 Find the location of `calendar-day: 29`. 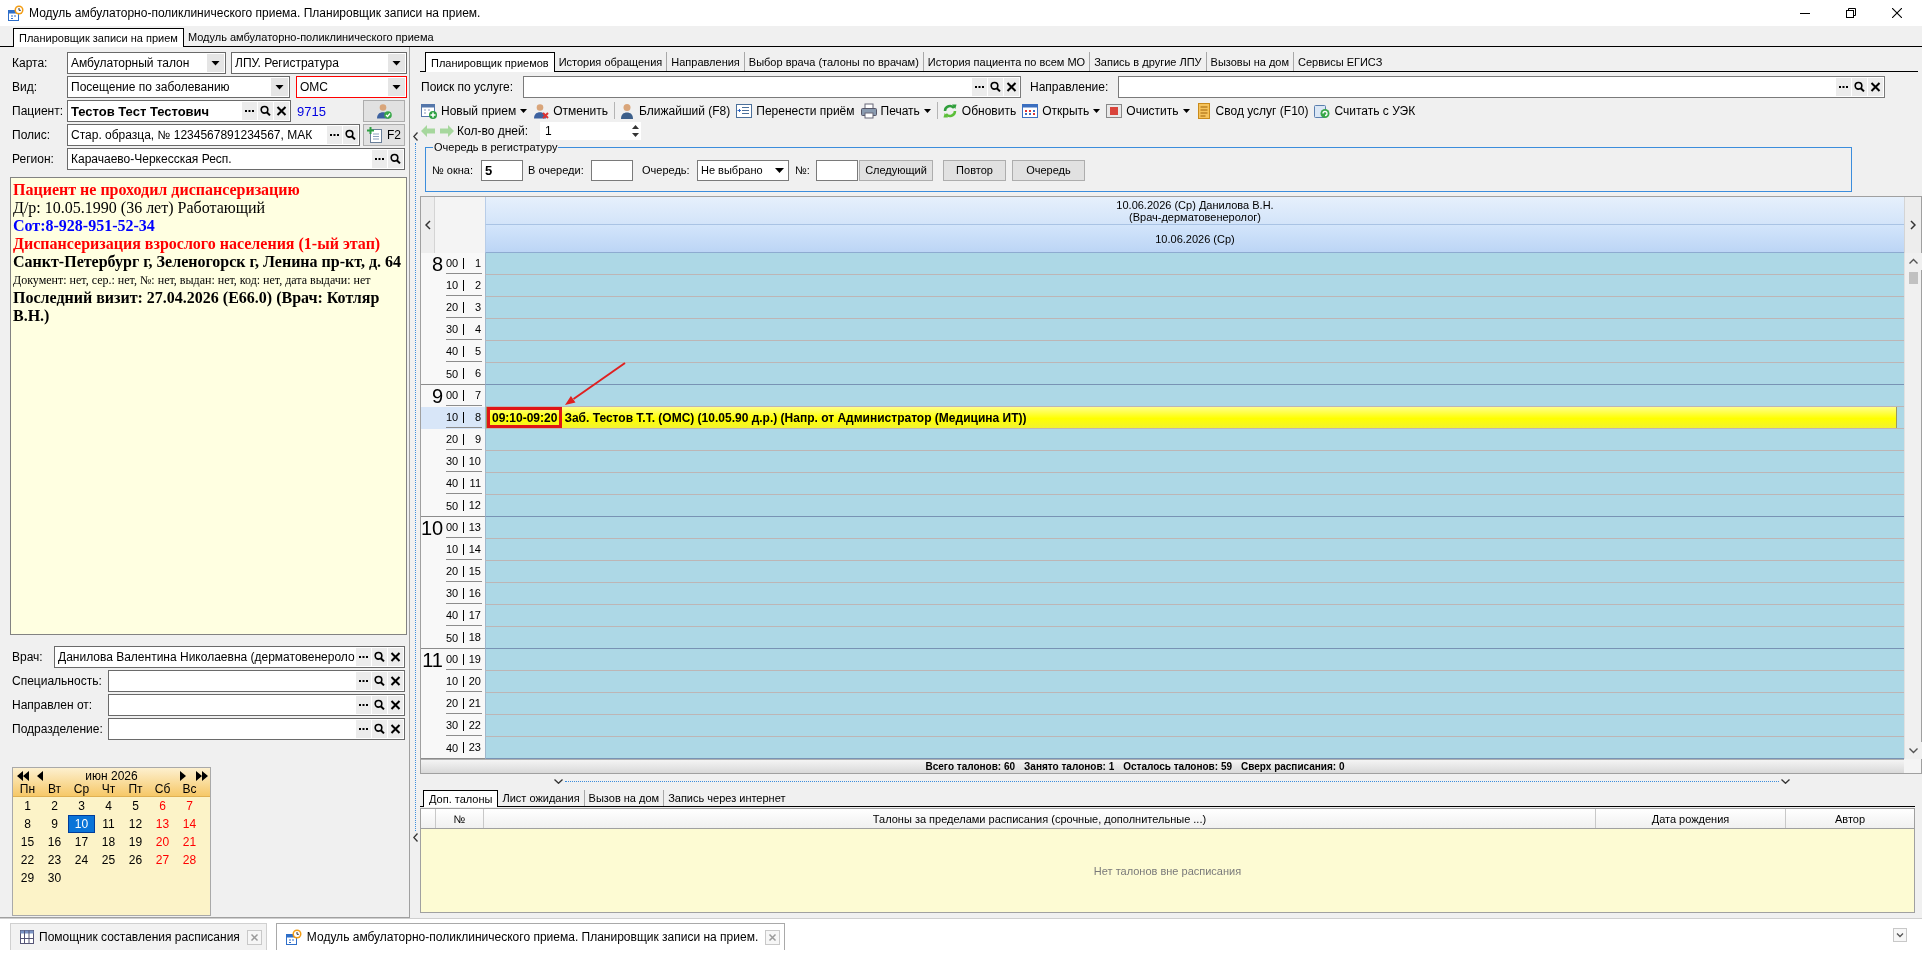

calendar-day: 29 is located at coordinates (27, 878).